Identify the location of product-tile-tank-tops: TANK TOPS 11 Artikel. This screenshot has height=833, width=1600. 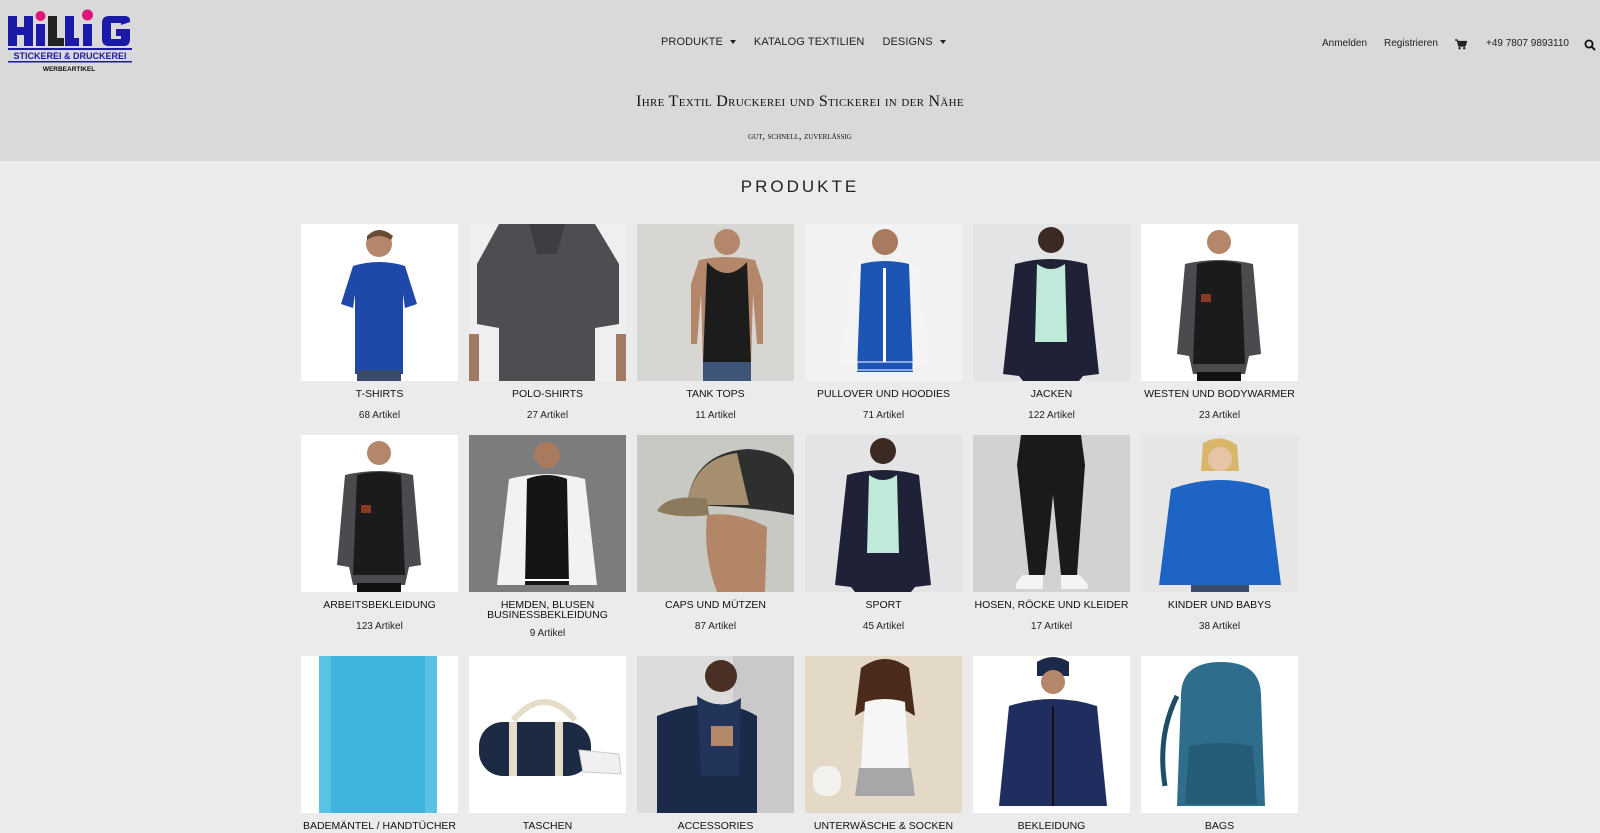
(715, 322).